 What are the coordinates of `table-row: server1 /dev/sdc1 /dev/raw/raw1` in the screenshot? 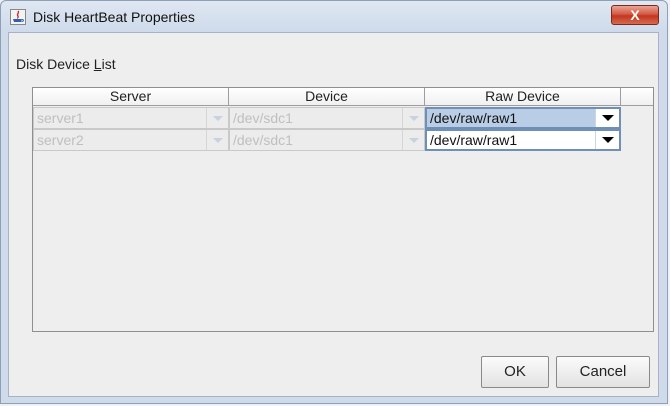 It's located at (327, 118).